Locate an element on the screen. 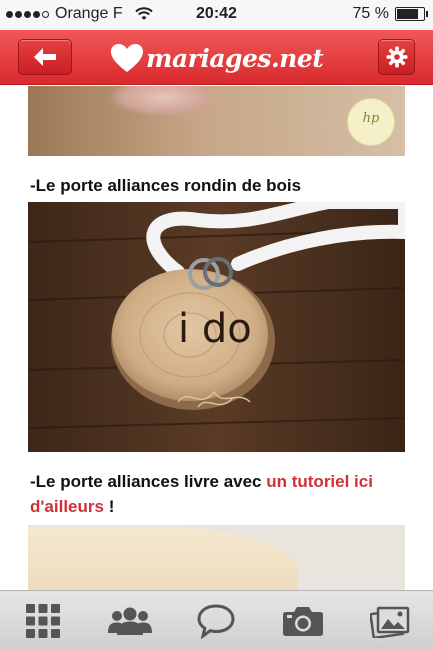  tab-bar is located at coordinates (216, 620).